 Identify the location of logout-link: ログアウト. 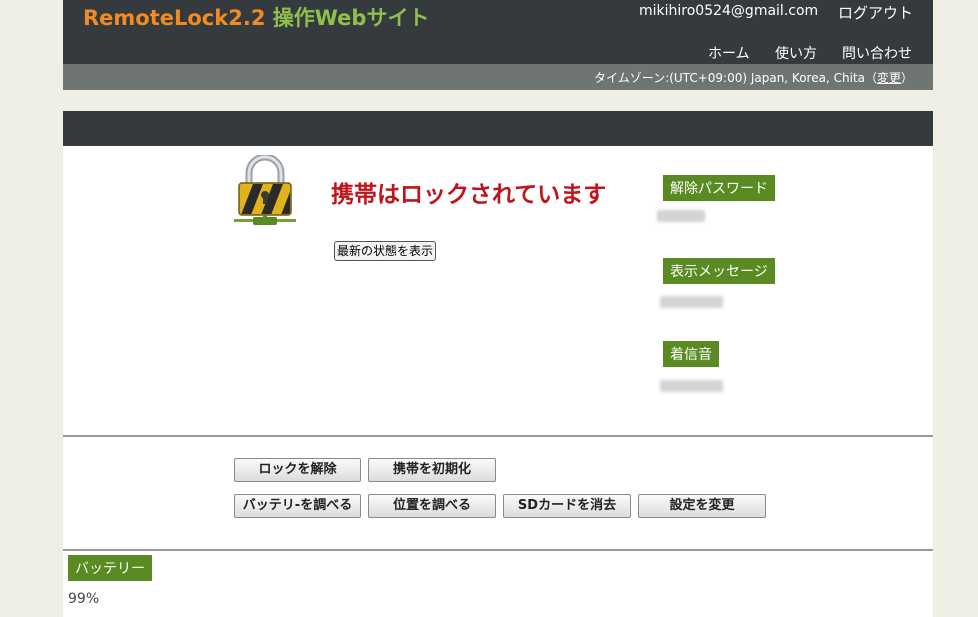
(875, 12).